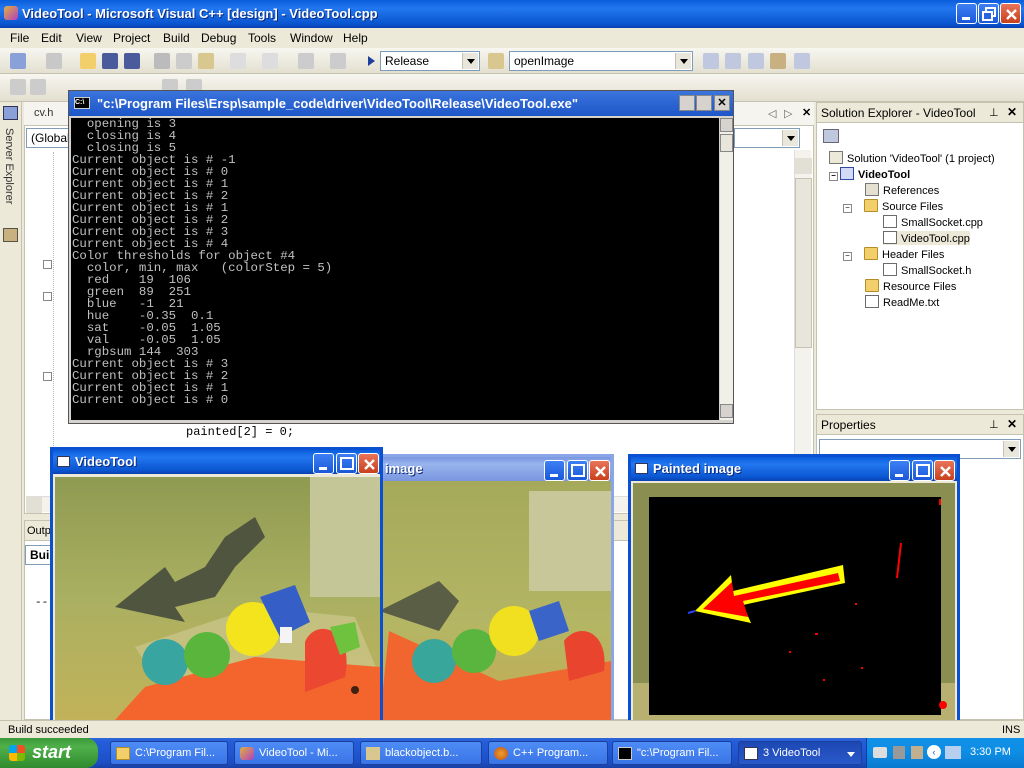  Describe the element at coordinates (371, 61) in the screenshot. I see `play-icon` at that location.